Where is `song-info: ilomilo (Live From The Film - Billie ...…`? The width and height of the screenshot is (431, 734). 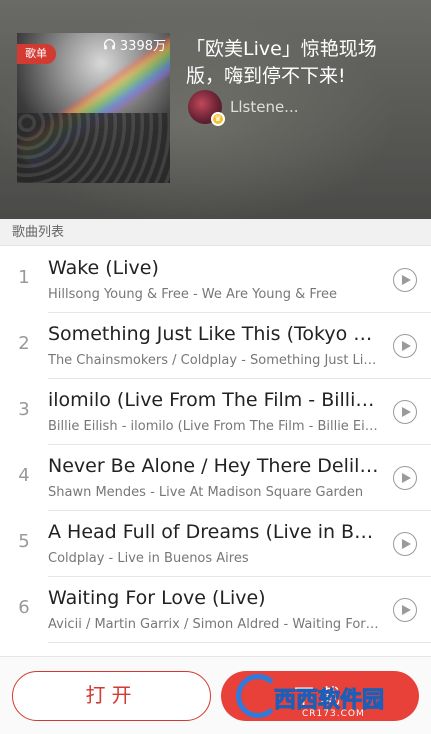
song-info: ilomilo (Live From The Film - Billie ...… is located at coordinates (239, 412).